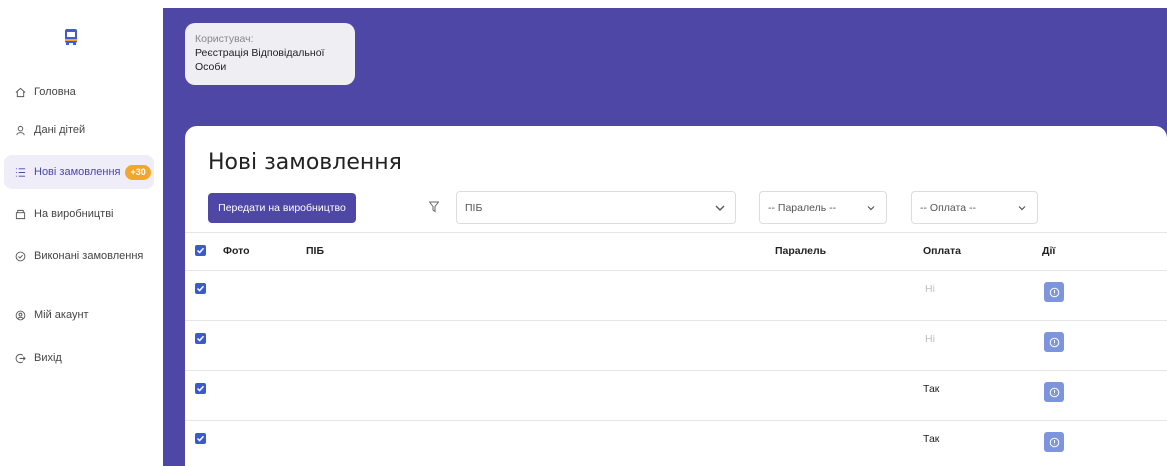  What do you see at coordinates (305, 162) in the screenshot?
I see `page-title: Нові замовлення` at bounding box center [305, 162].